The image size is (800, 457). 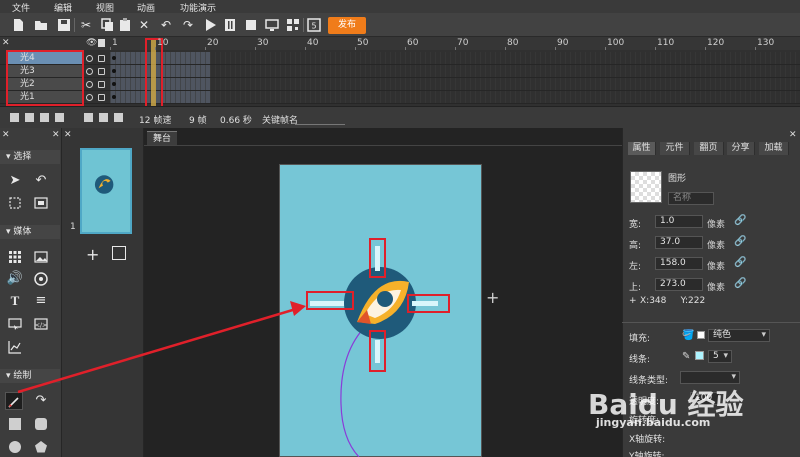 What do you see at coordinates (675, 148) in the screenshot?
I see `tab-components: 元件` at bounding box center [675, 148].